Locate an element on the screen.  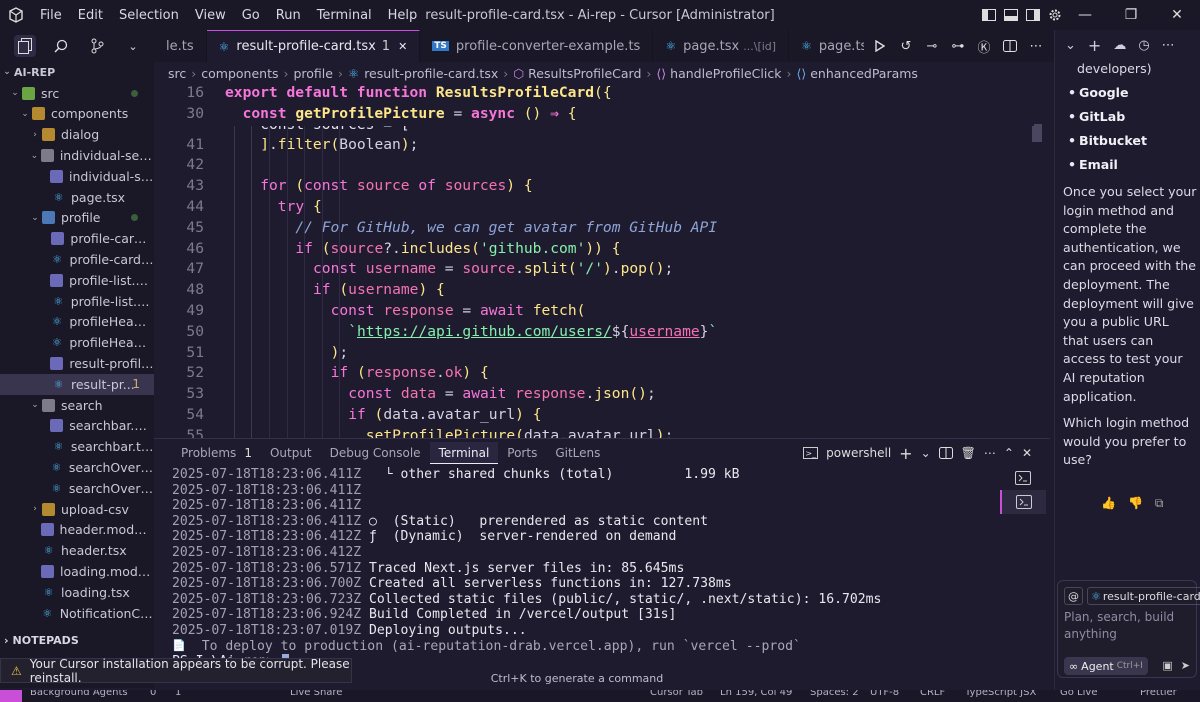
file-item: ⚛ profile-card.tsx is located at coordinates (77, 259).